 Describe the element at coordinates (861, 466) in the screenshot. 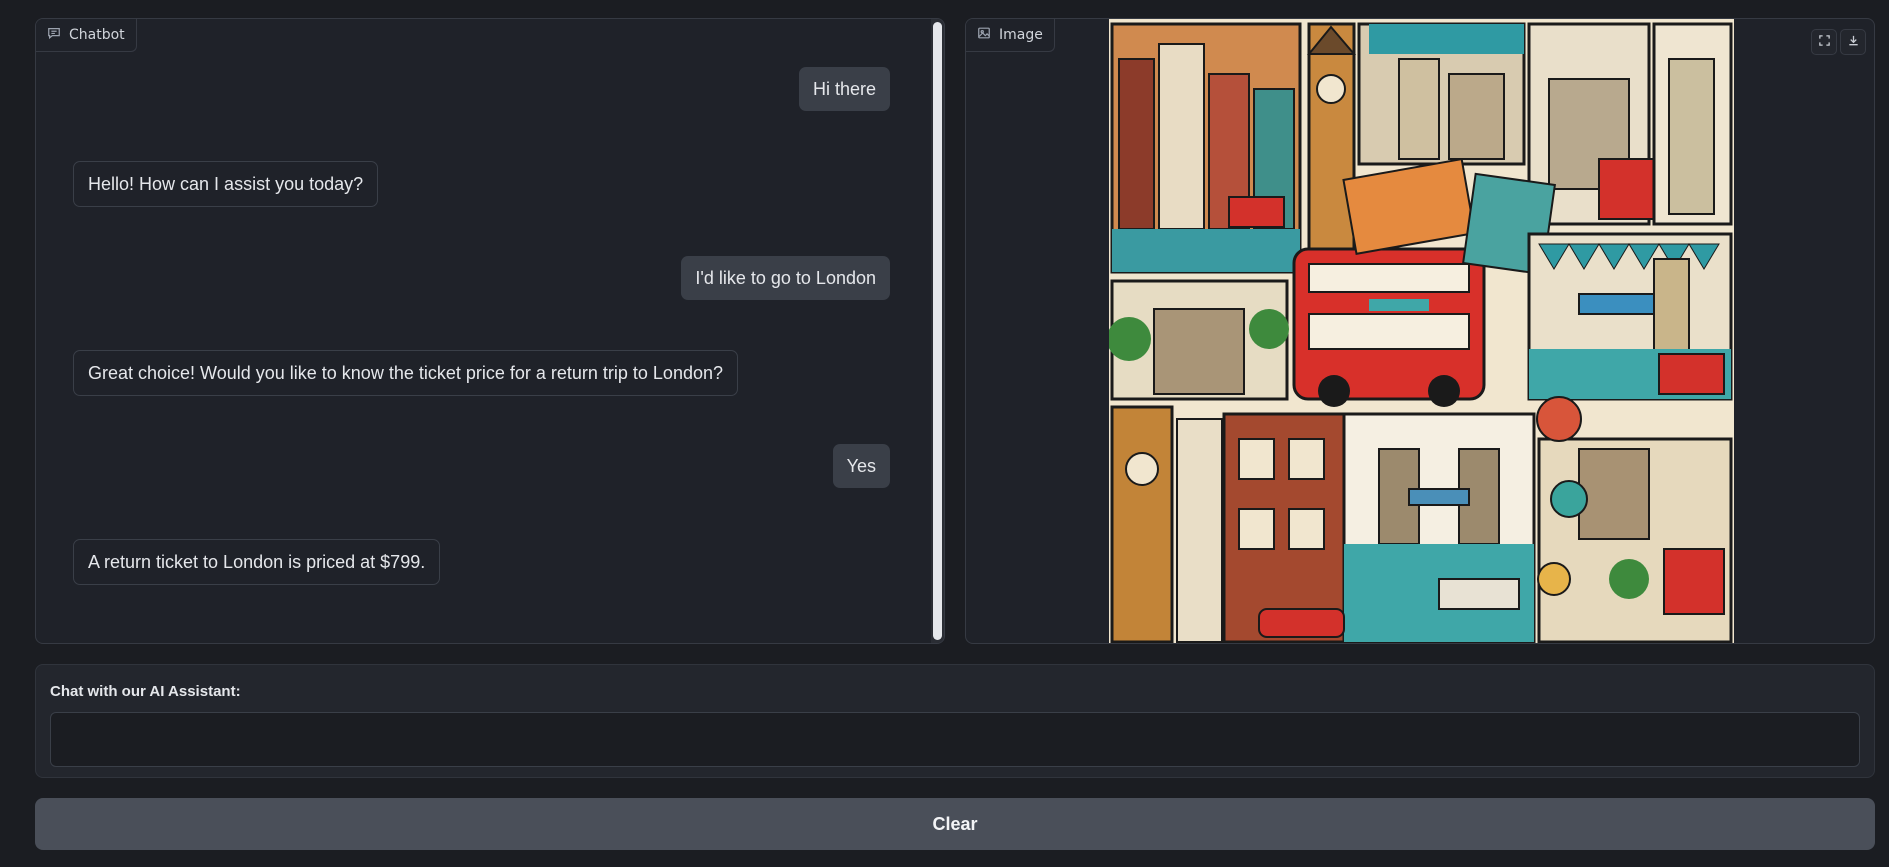

I see `user-message: Yes` at that location.